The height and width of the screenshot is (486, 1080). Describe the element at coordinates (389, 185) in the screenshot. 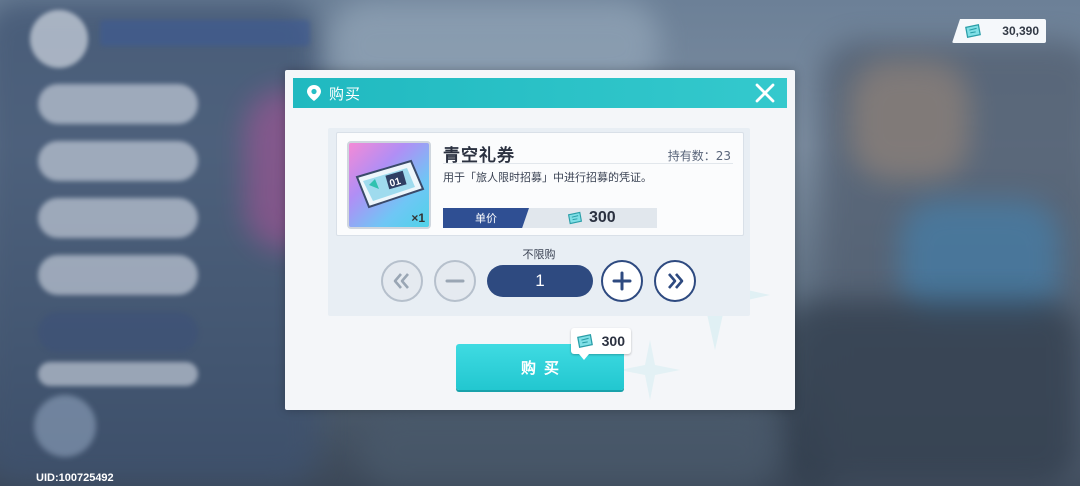

I see `item-thumbnail: 01 ×1` at that location.